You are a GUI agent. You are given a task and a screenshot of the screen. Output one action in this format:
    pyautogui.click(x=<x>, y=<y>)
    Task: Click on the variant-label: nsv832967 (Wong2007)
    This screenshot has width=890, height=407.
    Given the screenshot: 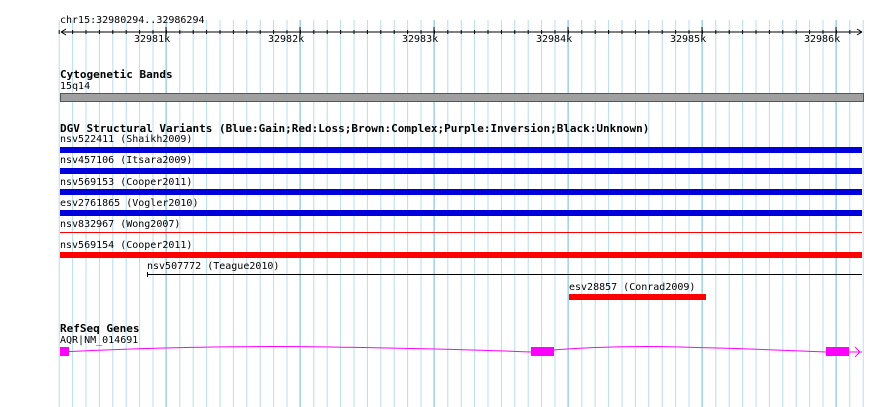 What is the action you would take?
    pyautogui.click(x=120, y=224)
    